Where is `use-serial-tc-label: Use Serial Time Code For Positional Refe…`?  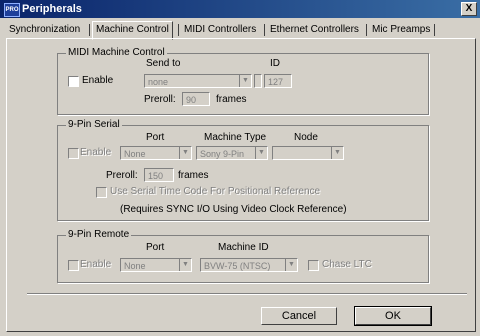
use-serial-tc-label: Use Serial Time Code For Positional Refe… is located at coordinates (215, 191).